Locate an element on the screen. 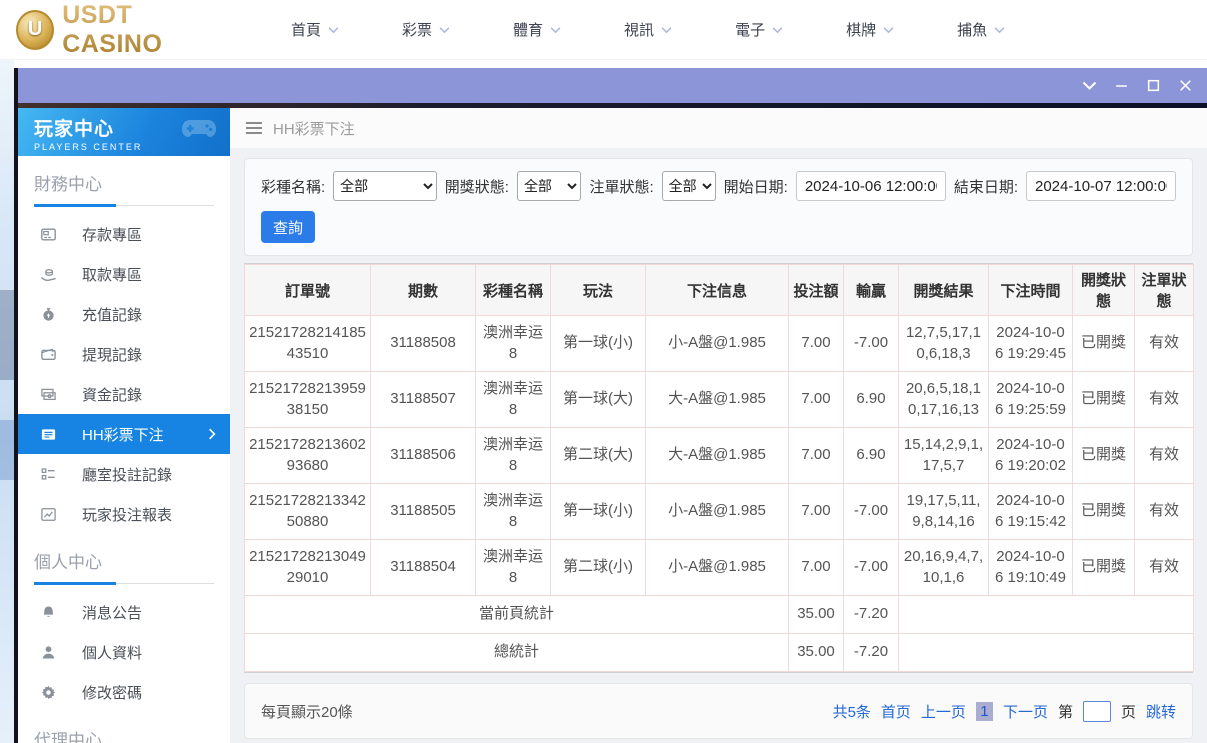  jump-action-link: 跳转 is located at coordinates (1161, 711).